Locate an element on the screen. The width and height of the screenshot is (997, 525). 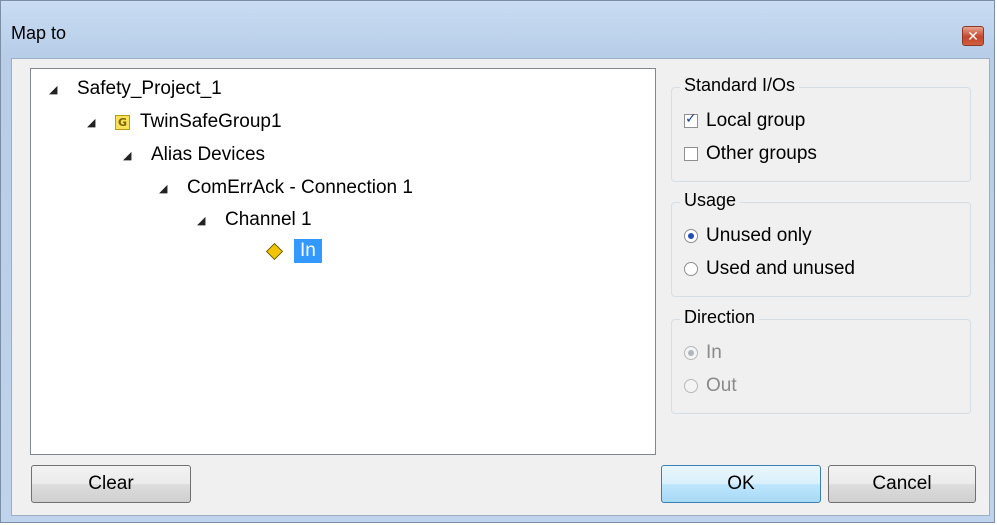
tree-node-in: In is located at coordinates (294, 251).